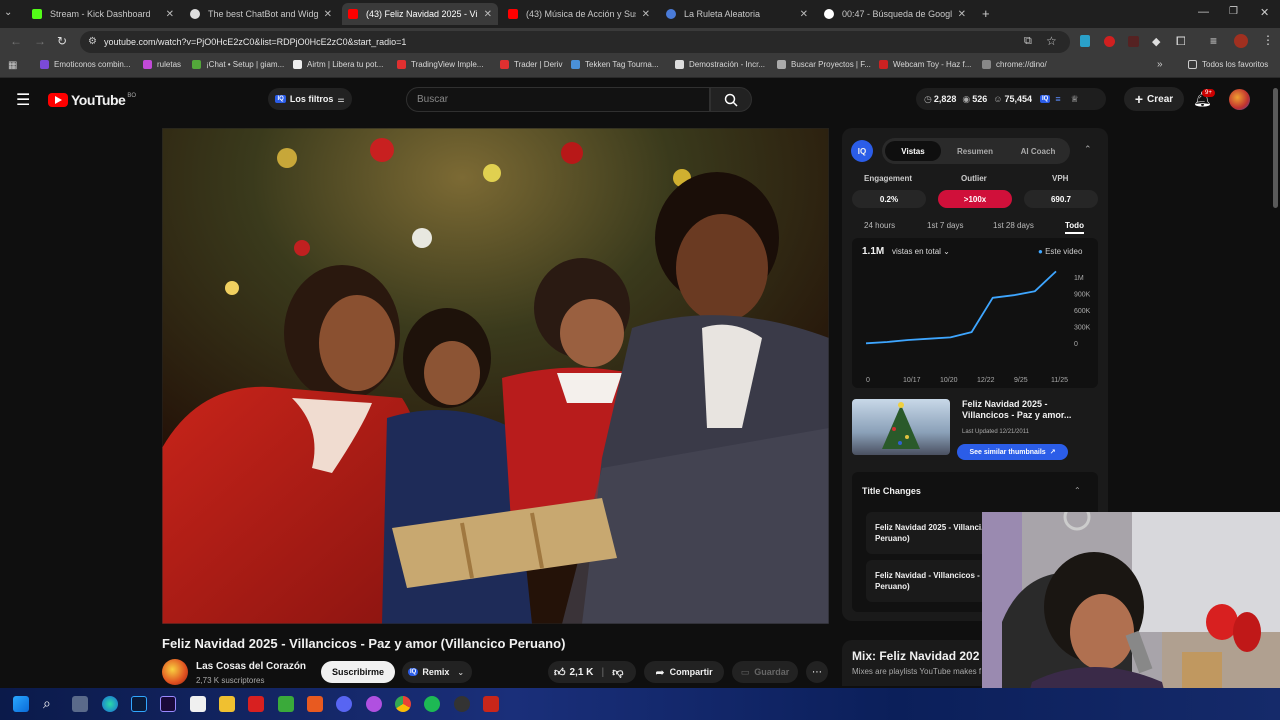  What do you see at coordinates (1241, 41) in the screenshot?
I see `profile-avatar` at bounding box center [1241, 41].